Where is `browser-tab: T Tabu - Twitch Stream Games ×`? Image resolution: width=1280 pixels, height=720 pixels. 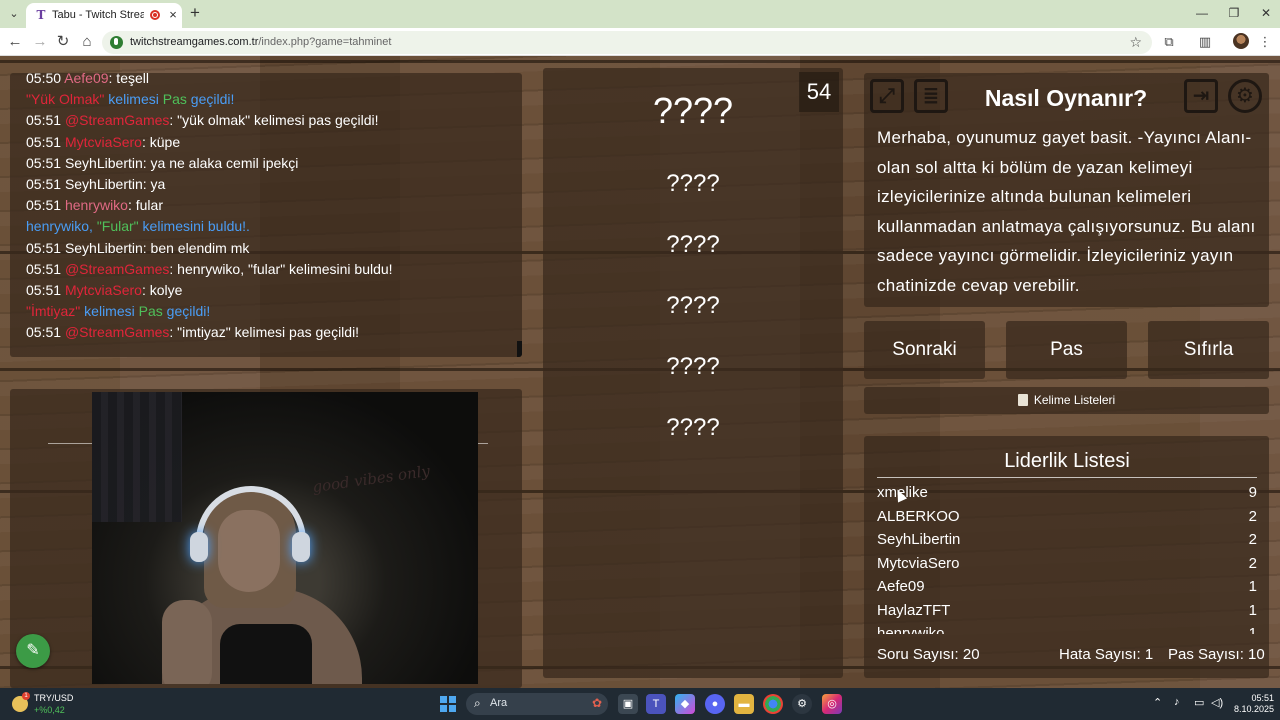 browser-tab: T Tabu - Twitch Stream Games × is located at coordinates (104, 15).